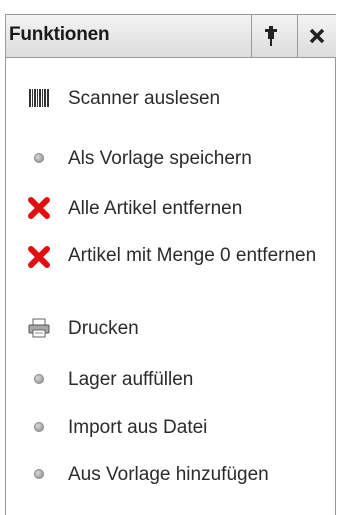 This screenshot has height=515, width=337. I want to click on close-icon, so click(316, 36).